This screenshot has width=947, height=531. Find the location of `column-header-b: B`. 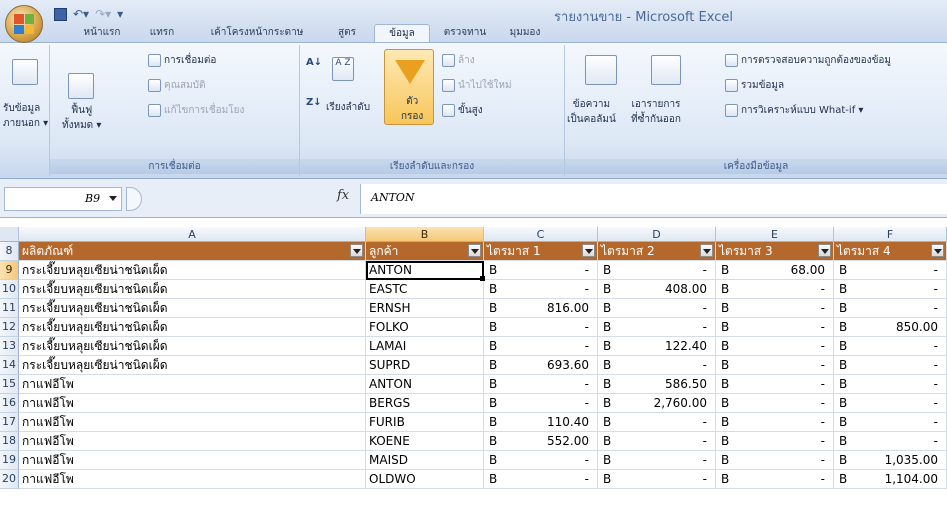

column-header-b: B is located at coordinates (425, 234).